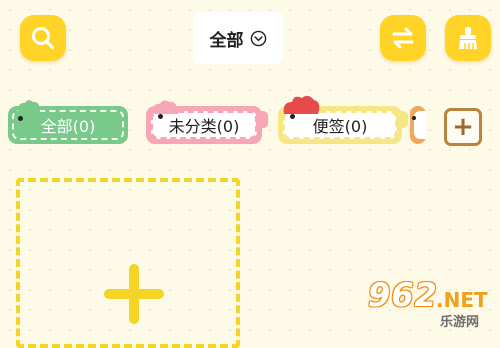  I want to click on swap-icon, so click(403, 38).